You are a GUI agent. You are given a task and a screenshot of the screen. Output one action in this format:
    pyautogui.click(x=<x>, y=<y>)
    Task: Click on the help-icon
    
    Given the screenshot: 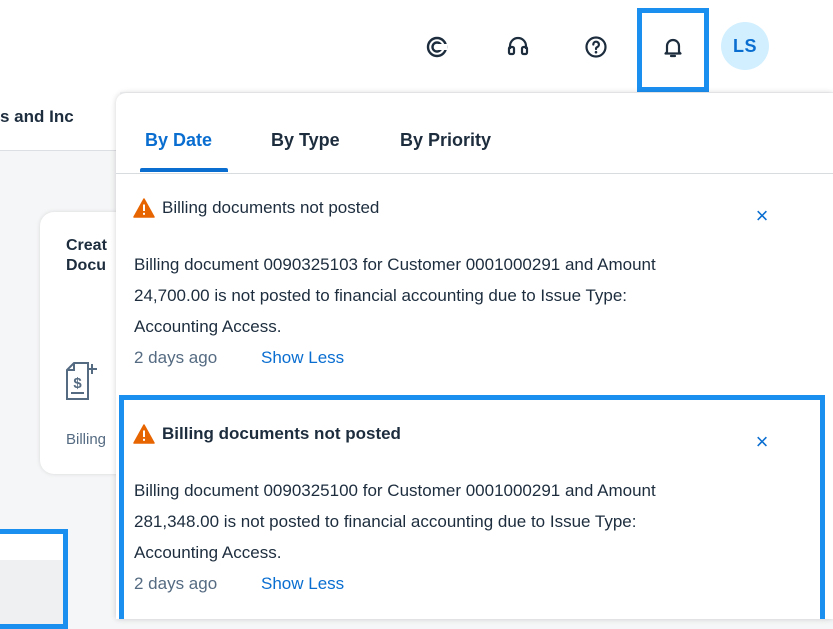 What is the action you would take?
    pyautogui.click(x=596, y=47)
    